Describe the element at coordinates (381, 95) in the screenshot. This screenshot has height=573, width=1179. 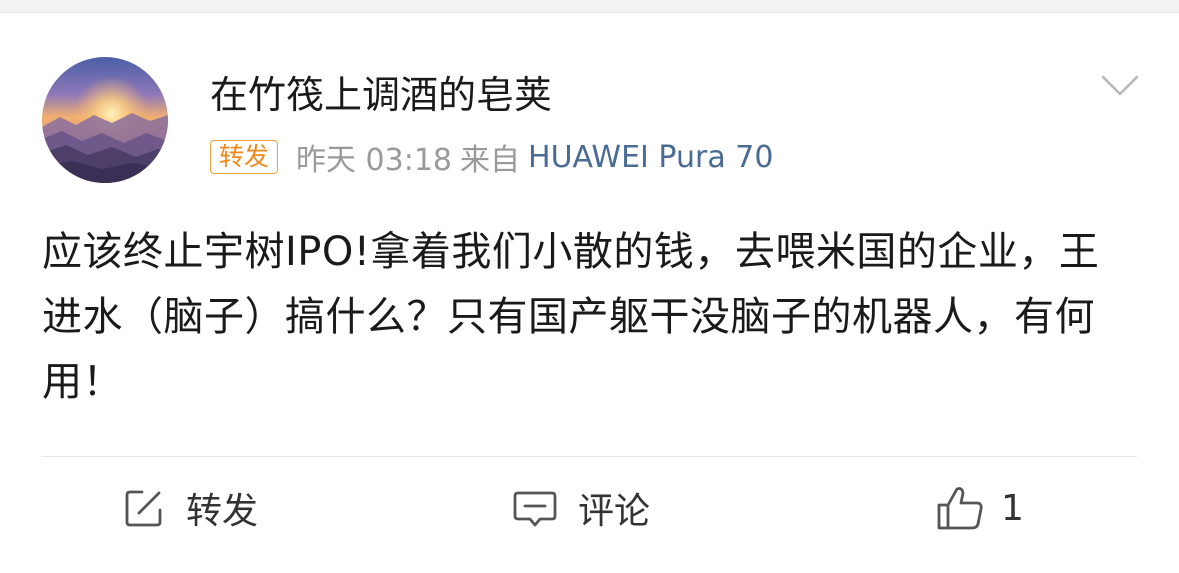
I see `username: 在竹筏上调酒的皂荚` at that location.